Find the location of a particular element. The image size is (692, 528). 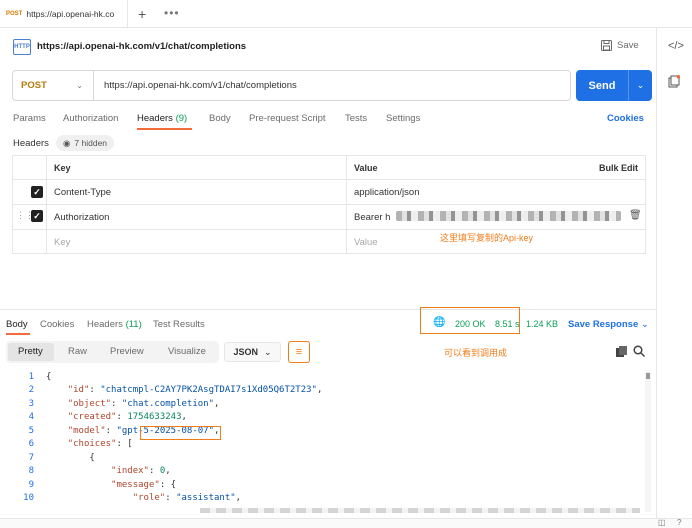

code-line: "object": "chat.completion", is located at coordinates (143, 404).